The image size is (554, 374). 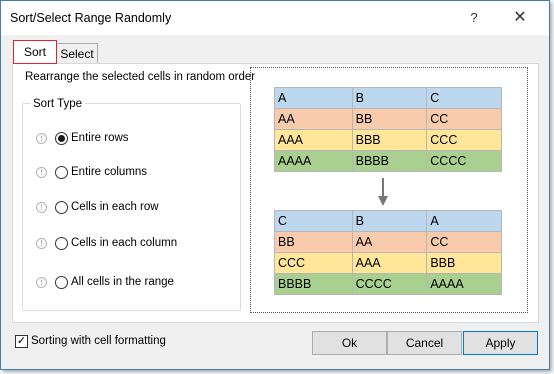 What do you see at coordinates (124, 243) in the screenshot?
I see `option-label: Cells in each column` at bounding box center [124, 243].